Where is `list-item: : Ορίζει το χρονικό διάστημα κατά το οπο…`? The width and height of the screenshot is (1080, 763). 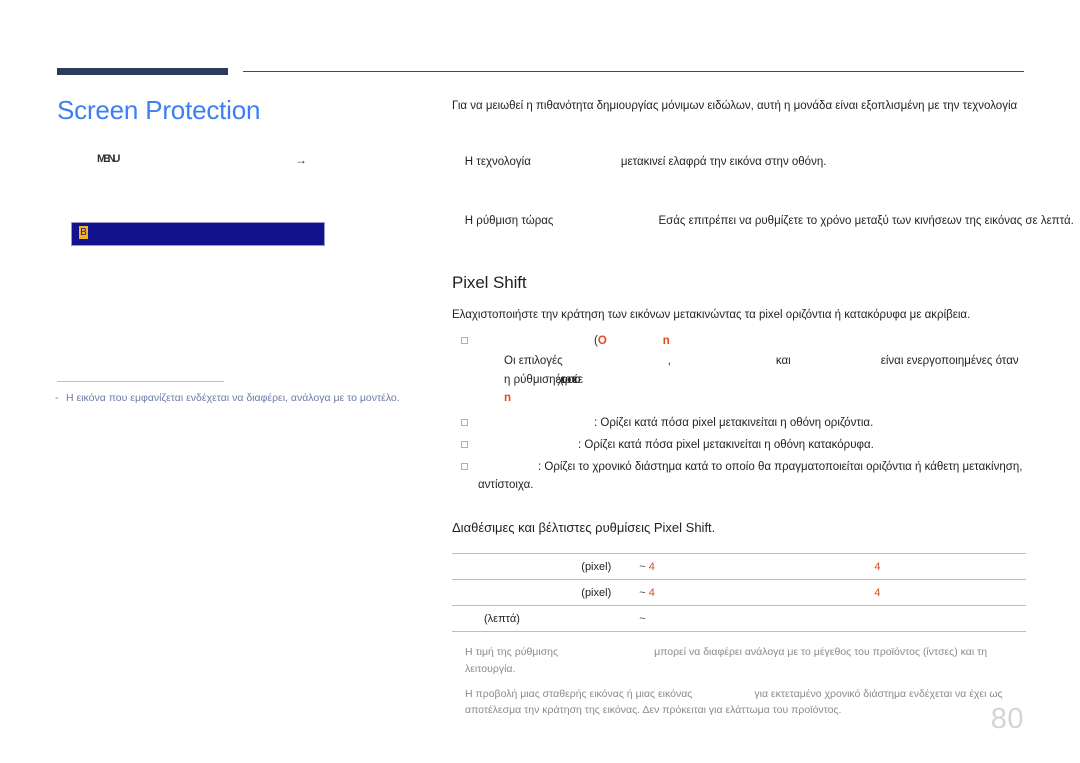 list-item: : Ορίζει το χρονικό διάστημα κατά το οπο… is located at coordinates (739, 476).